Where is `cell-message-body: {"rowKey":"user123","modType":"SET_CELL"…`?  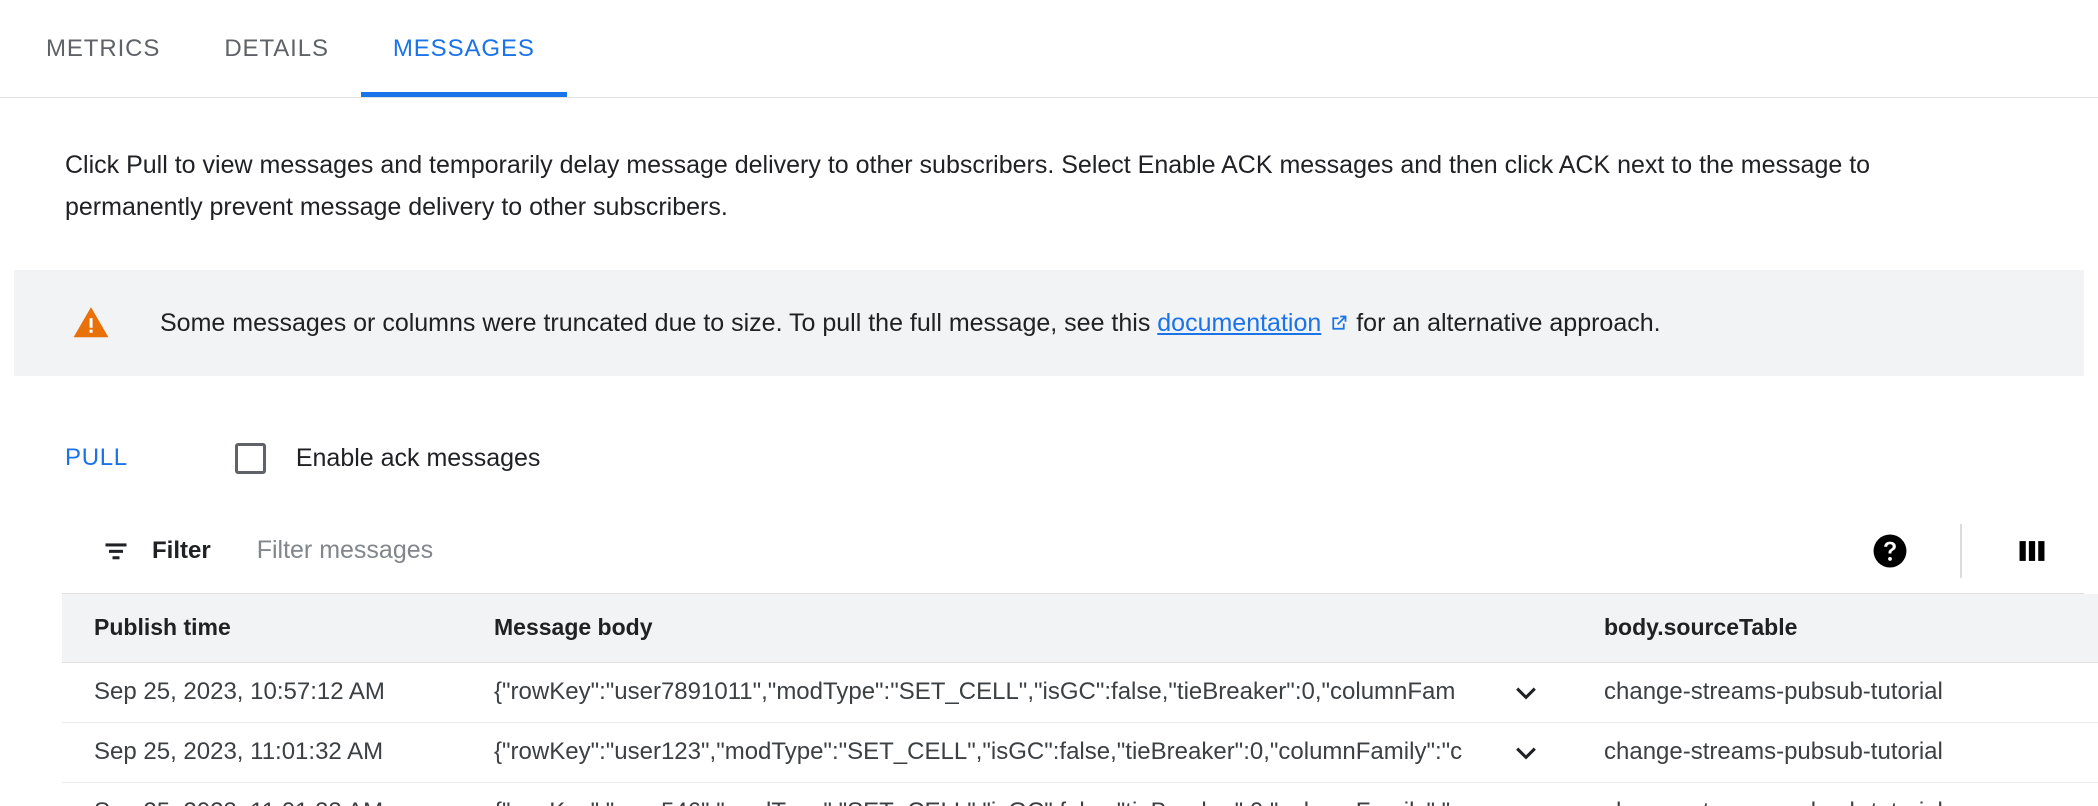 cell-message-body: {"rowKey":"user123","modType":"SET_CELL"… is located at coordinates (1017, 752).